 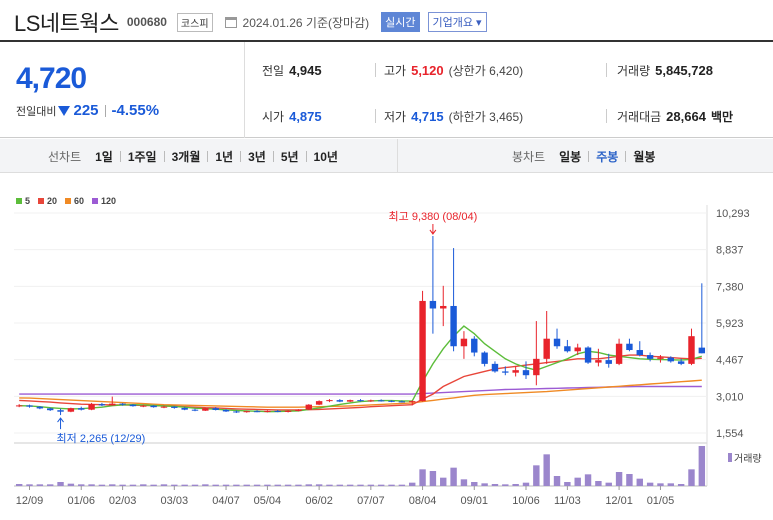 I want to click on x-tick-label: 01/06, so click(x=81, y=501).